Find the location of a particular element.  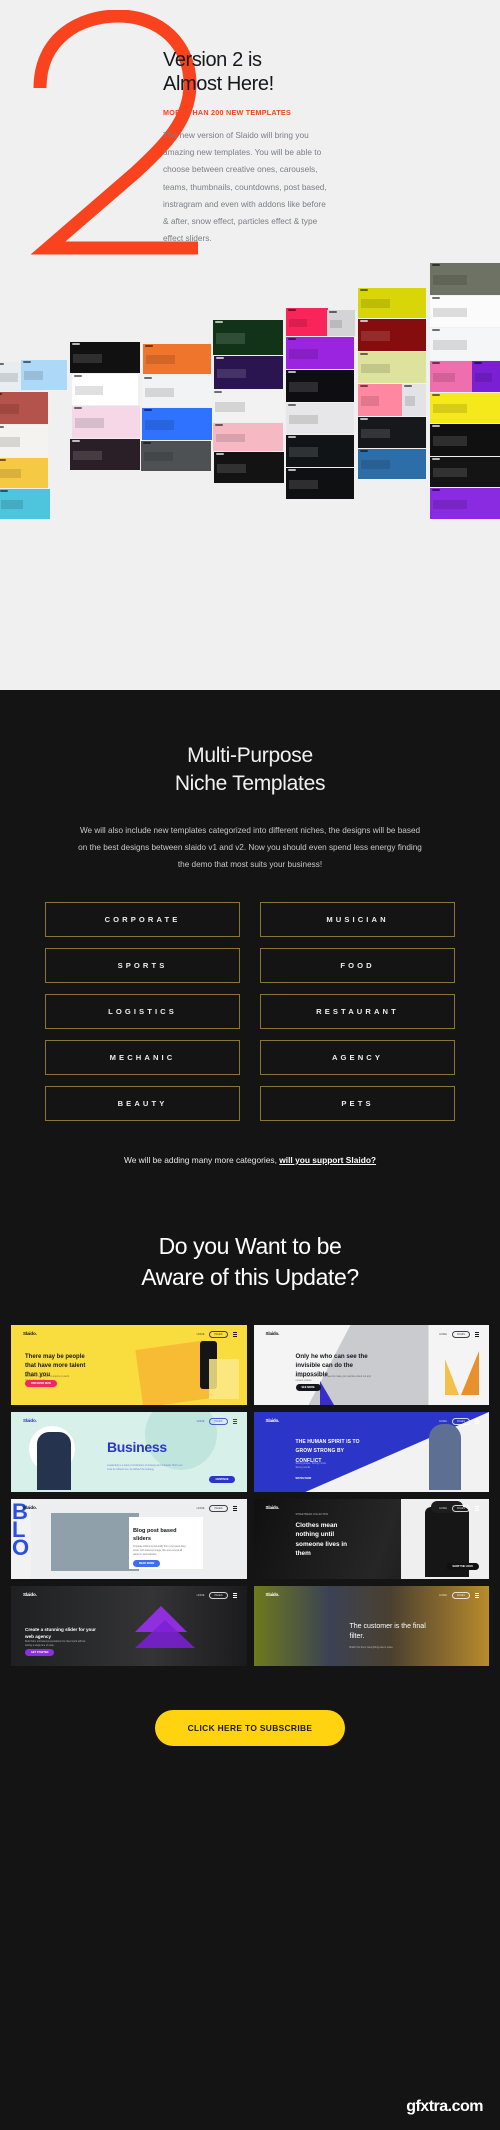

screenshot-navbar: Slaido. HOME PAGES is located at coordinates (372, 1595).